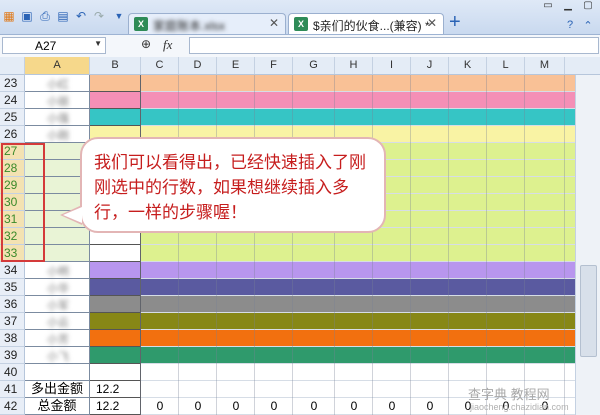 Image resolution: width=600 pixels, height=415 pixels. I want to click on row-header: 35, so click(12, 287).